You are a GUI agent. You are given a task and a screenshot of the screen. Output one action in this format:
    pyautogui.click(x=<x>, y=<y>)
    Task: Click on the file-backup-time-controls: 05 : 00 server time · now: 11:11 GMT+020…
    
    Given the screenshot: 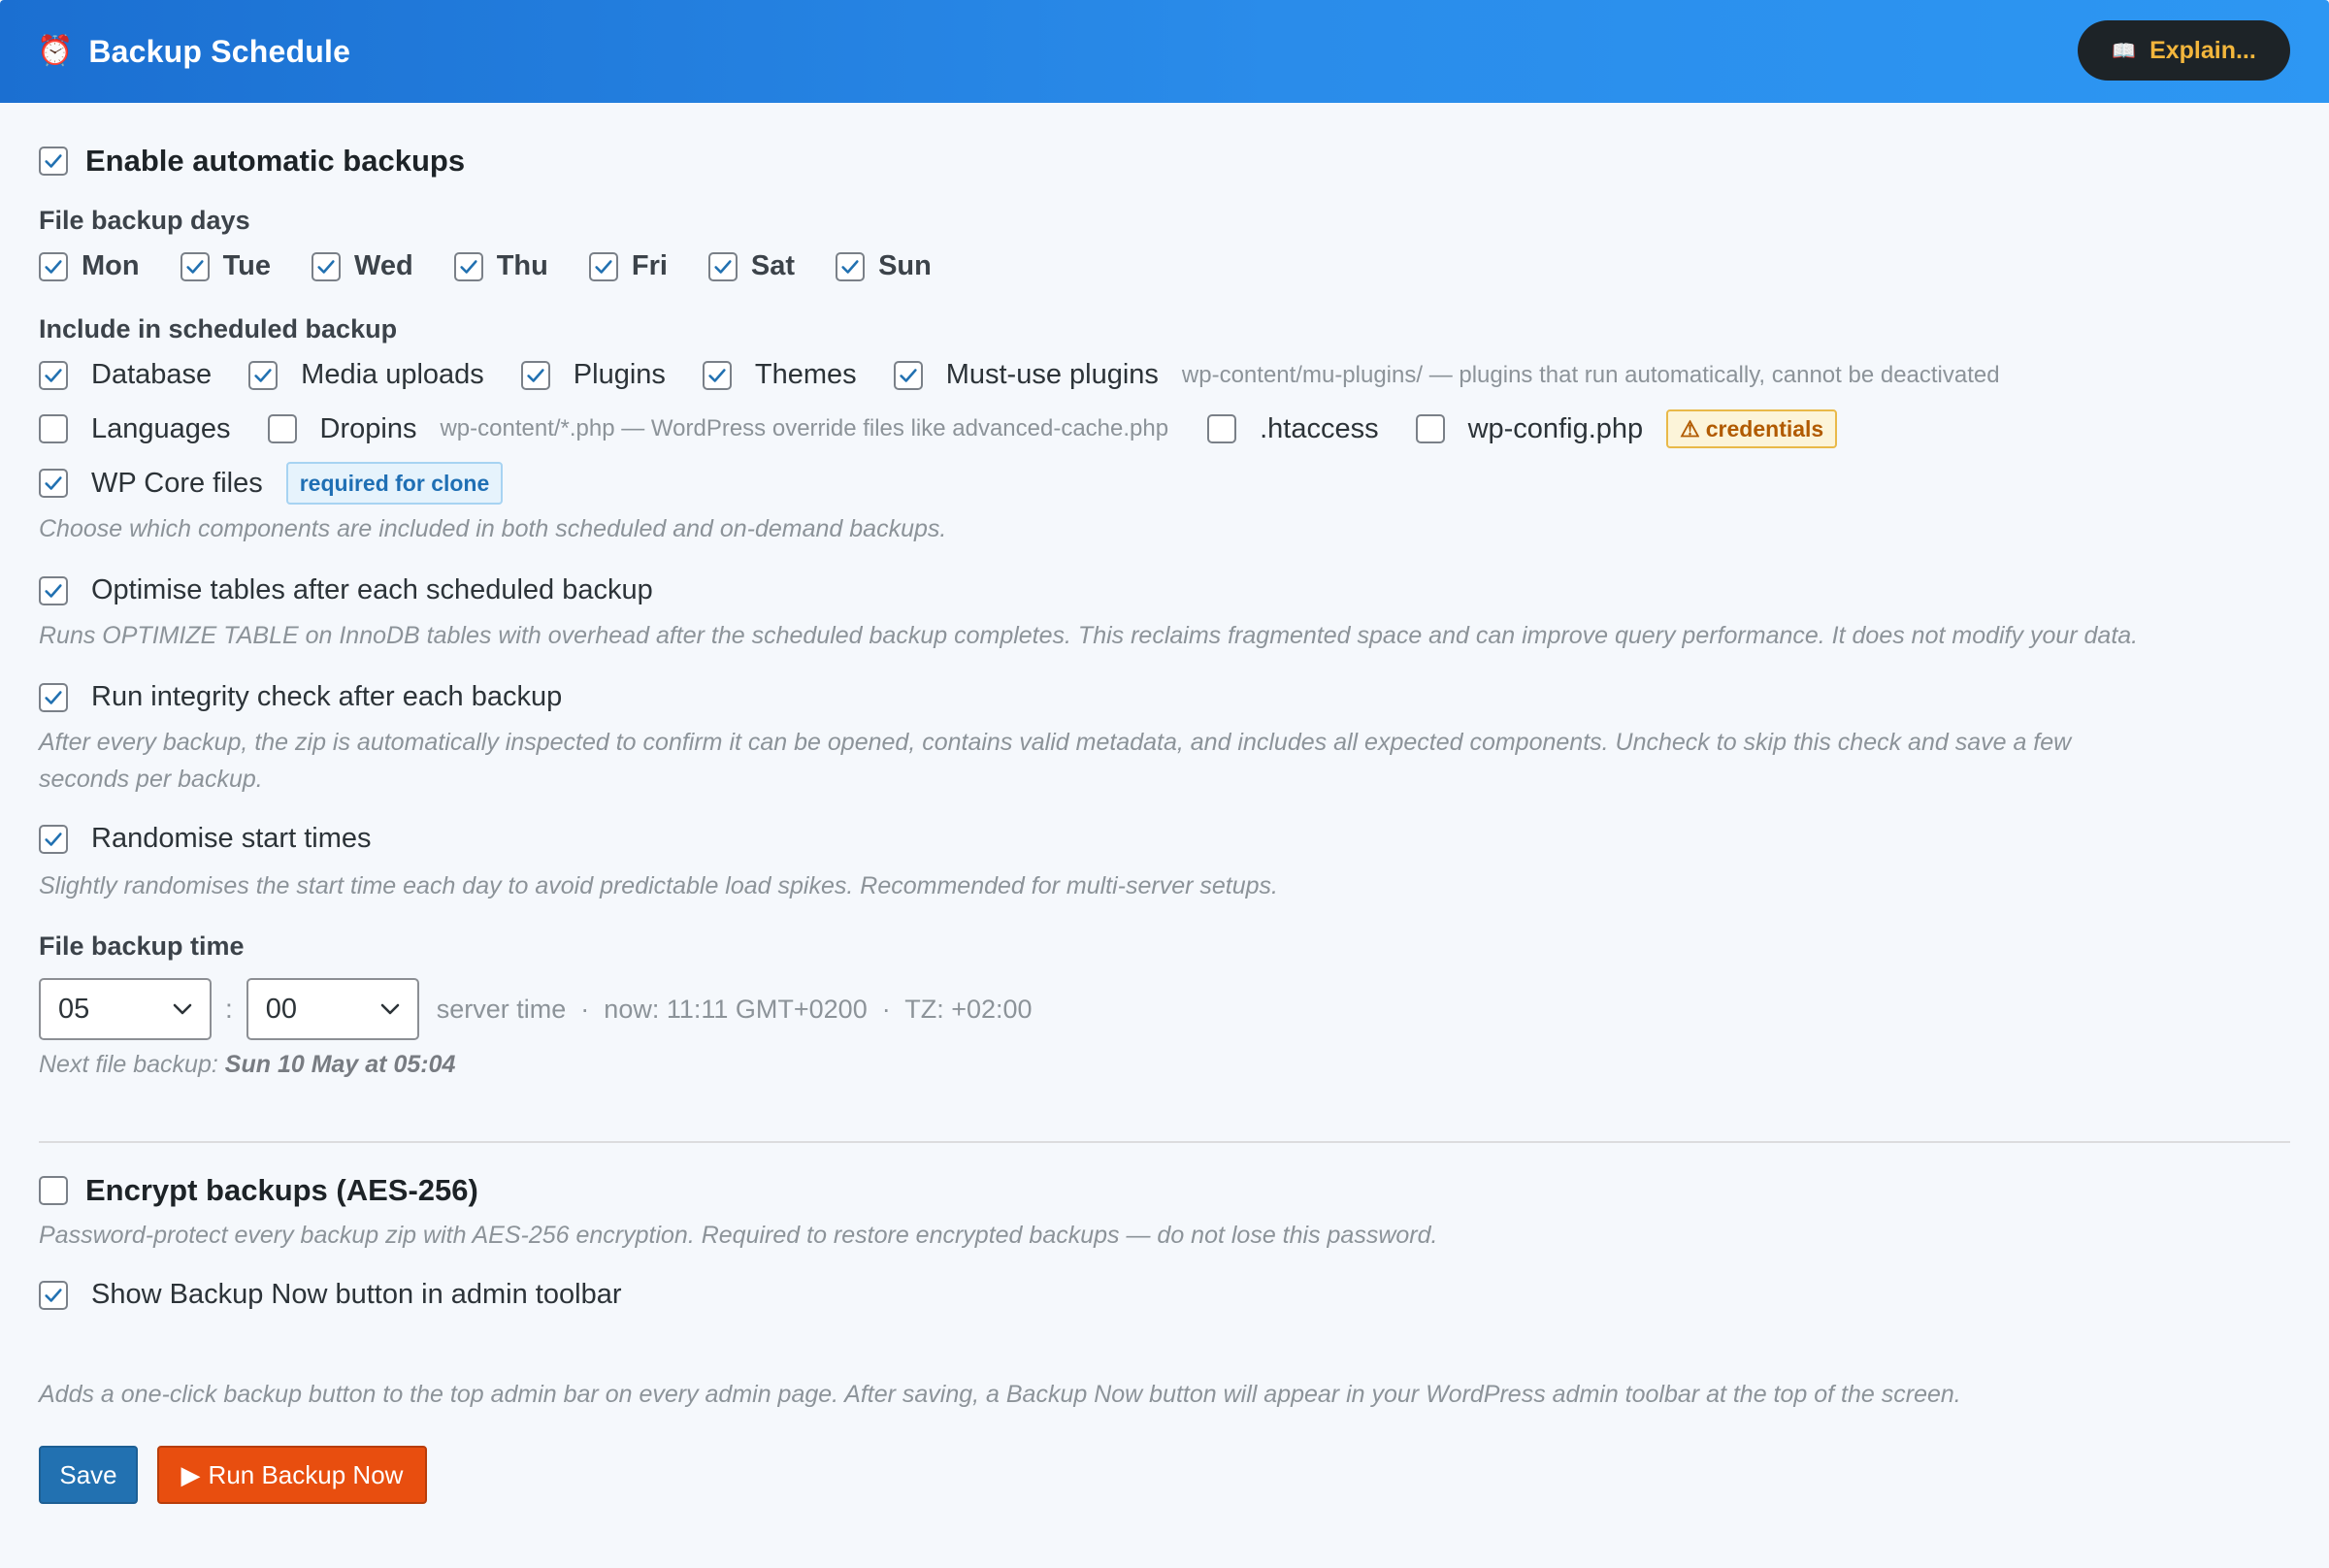 What is the action you would take?
    pyautogui.click(x=536, y=1009)
    